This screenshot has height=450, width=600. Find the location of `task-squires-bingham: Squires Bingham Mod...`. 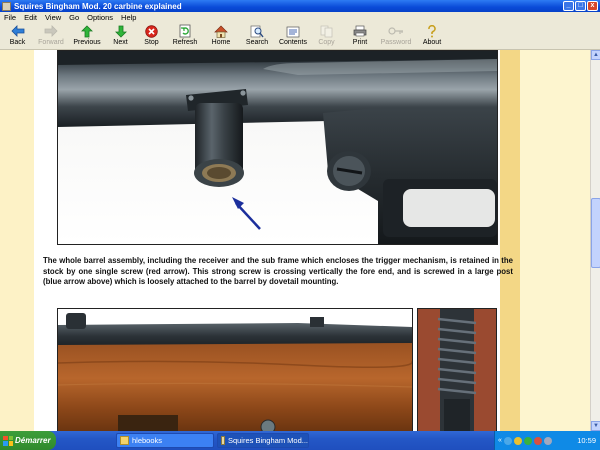

task-squires-bingham: Squires Bingham Mod... is located at coordinates (263, 440).